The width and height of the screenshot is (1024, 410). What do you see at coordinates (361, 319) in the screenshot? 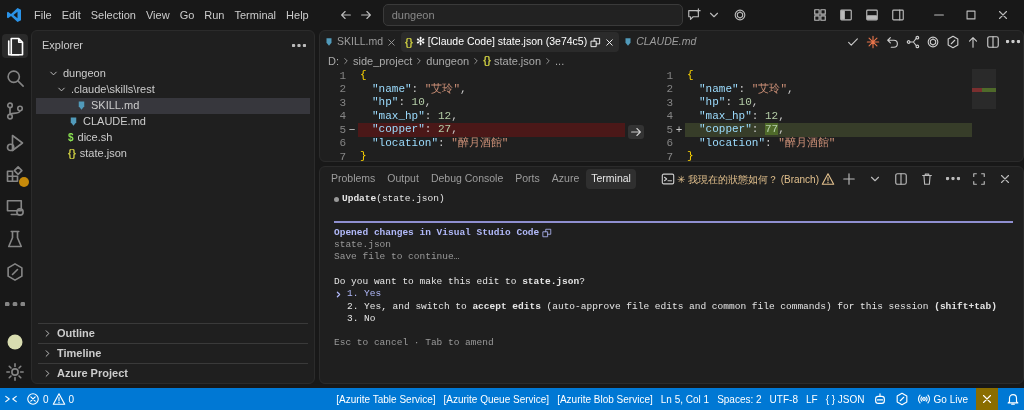
I see `menu-option: 3. No` at bounding box center [361, 319].